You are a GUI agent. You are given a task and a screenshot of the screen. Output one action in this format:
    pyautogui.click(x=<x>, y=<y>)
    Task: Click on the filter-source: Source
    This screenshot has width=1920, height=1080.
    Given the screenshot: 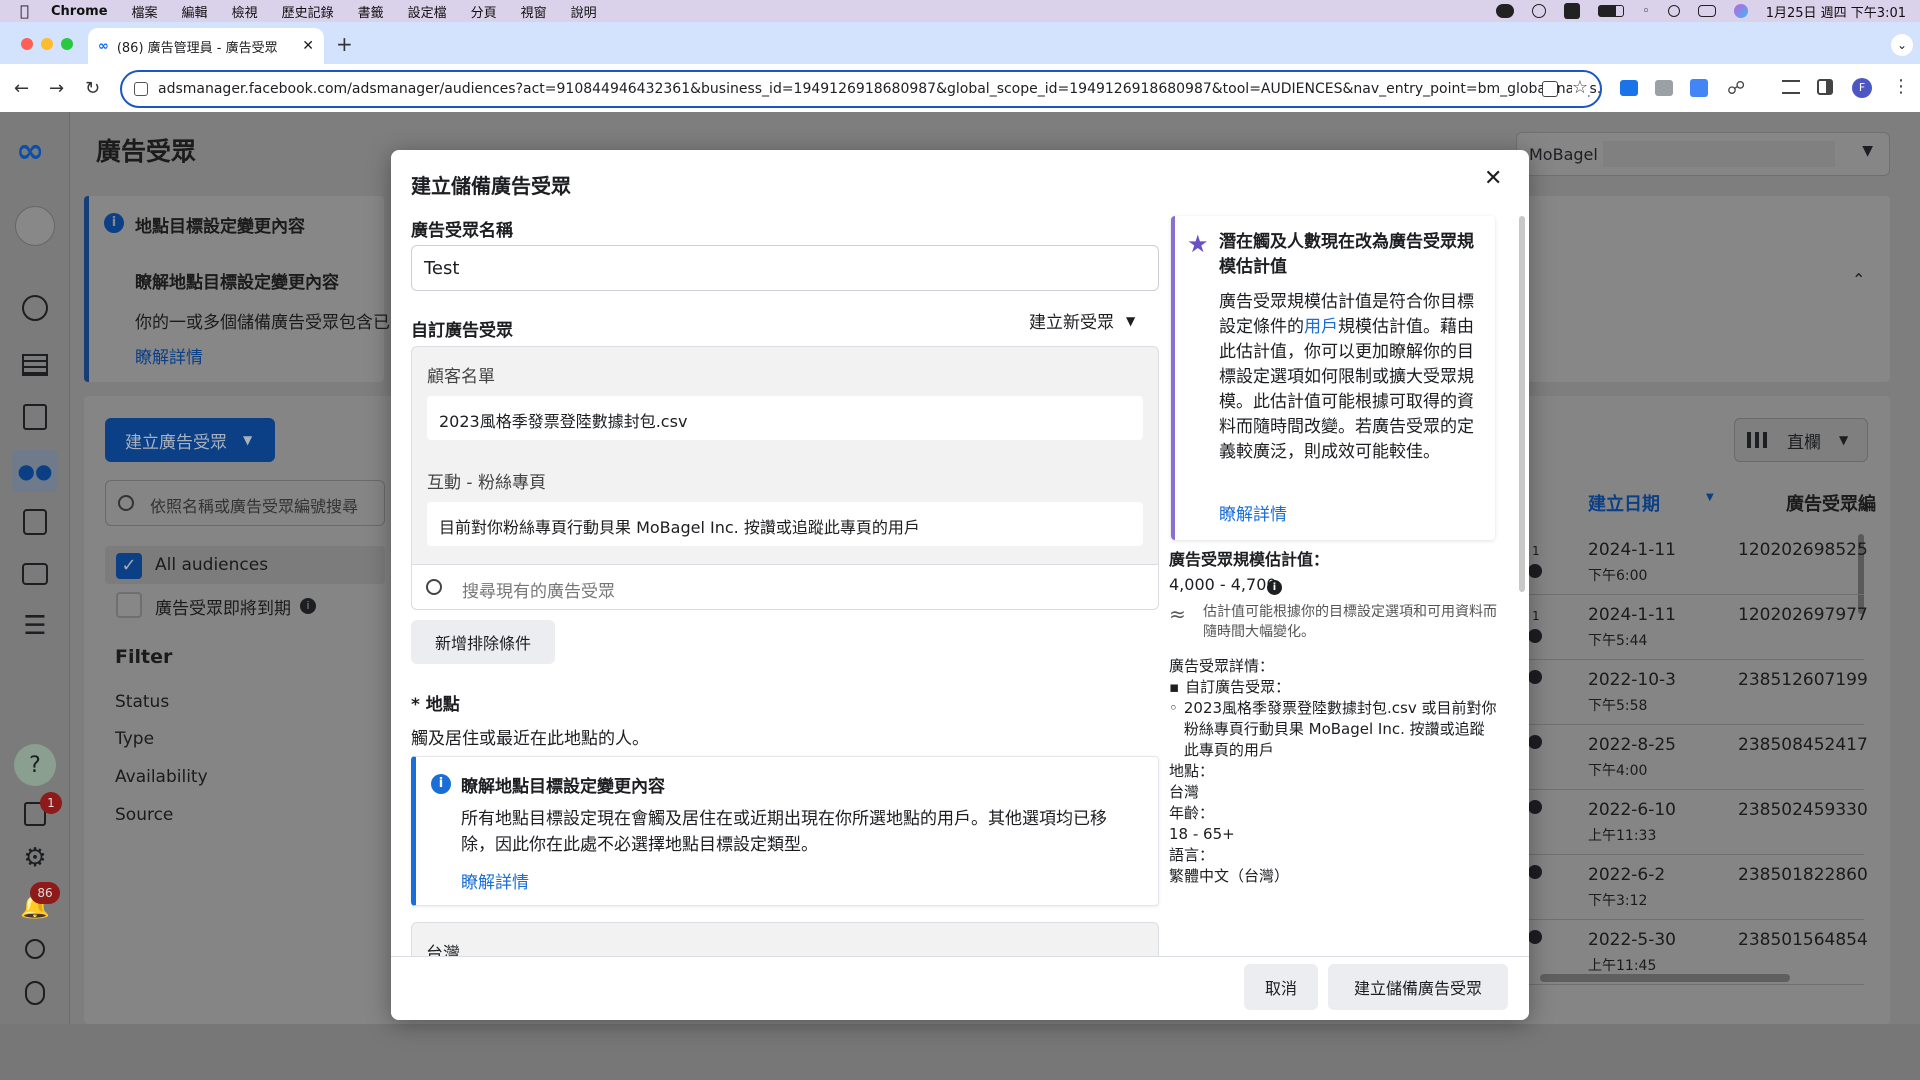 What is the action you would take?
    pyautogui.click(x=144, y=815)
    